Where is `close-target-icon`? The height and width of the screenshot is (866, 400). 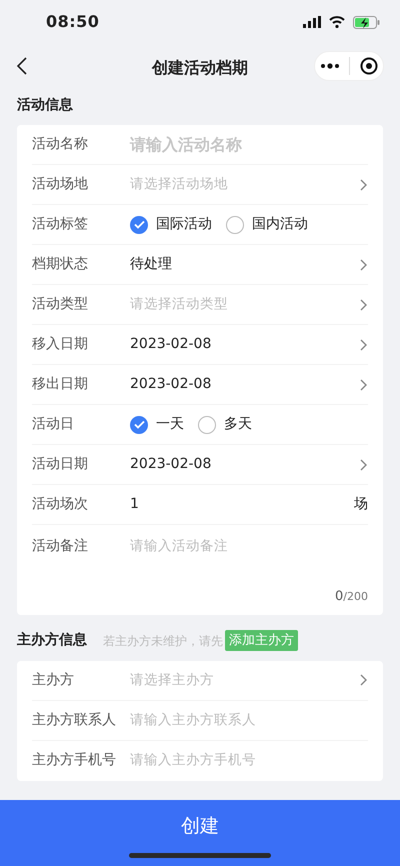 close-target-icon is located at coordinates (369, 66).